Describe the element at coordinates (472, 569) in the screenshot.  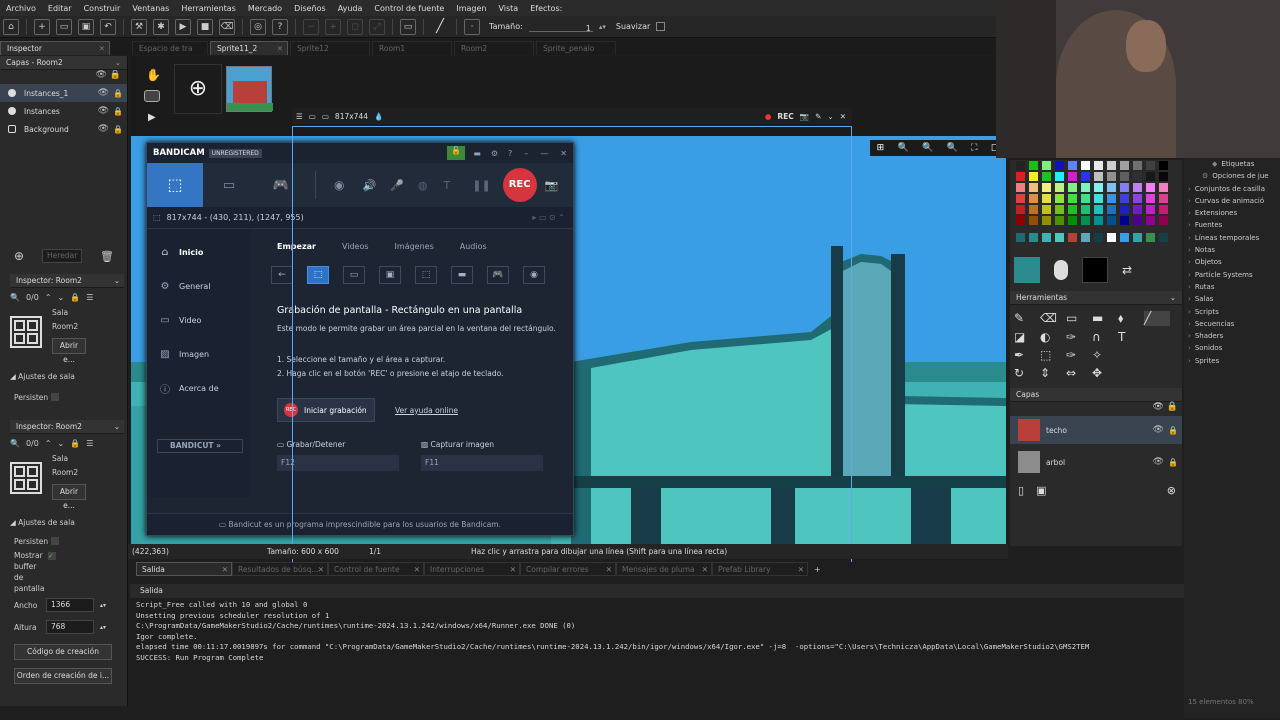
I see `tab-interrupciones: Interrupciones ✕` at that location.